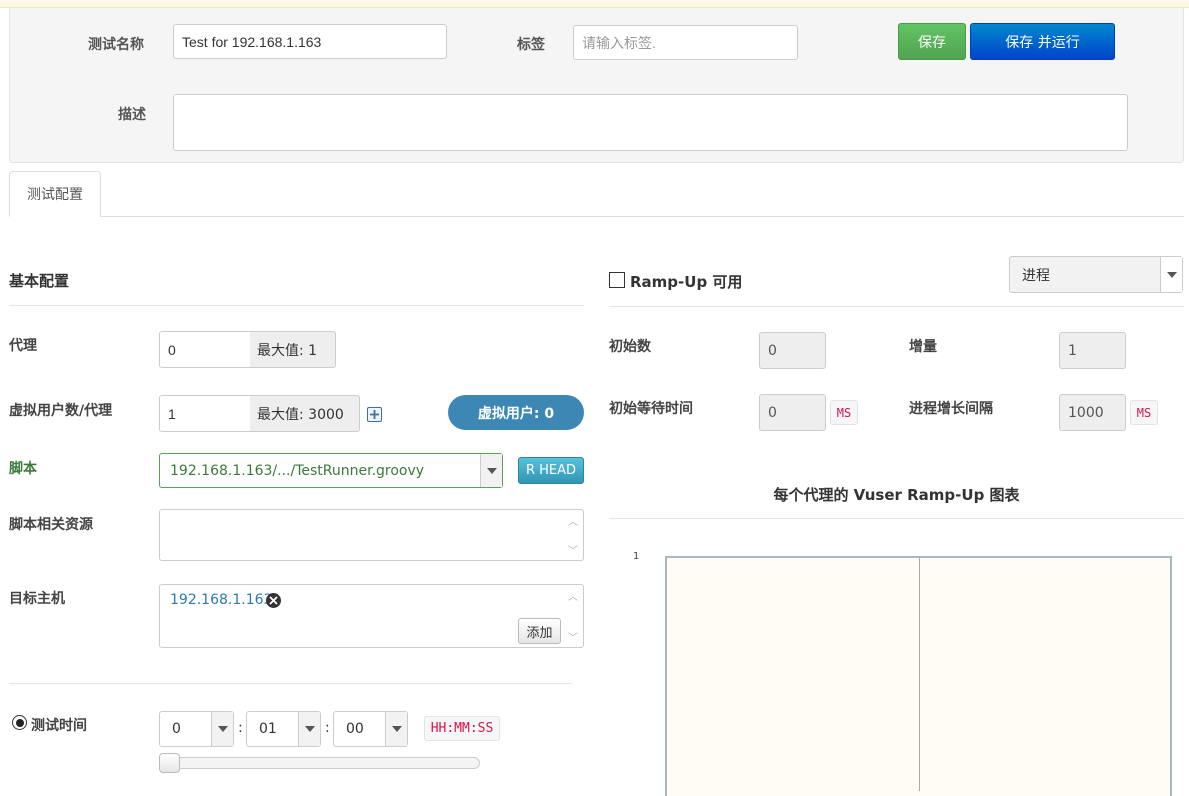  What do you see at coordinates (539, 631) in the screenshot?
I see `add-host-button: 添加` at bounding box center [539, 631].